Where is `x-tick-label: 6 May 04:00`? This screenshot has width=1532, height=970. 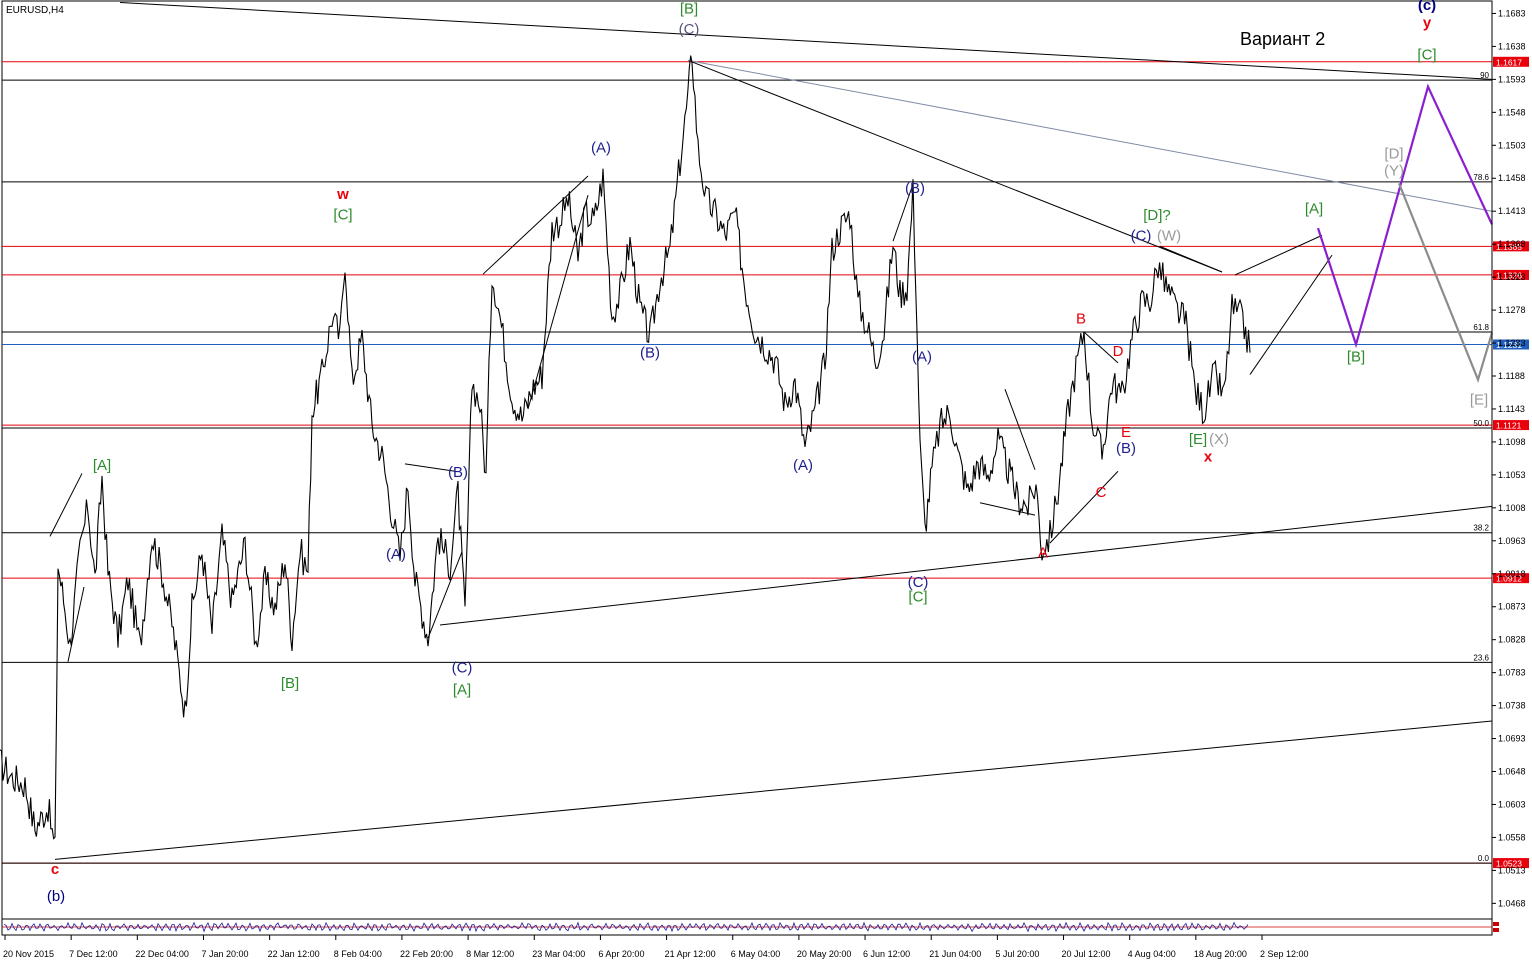
x-tick-label: 6 May 04:00 is located at coordinates (756, 954).